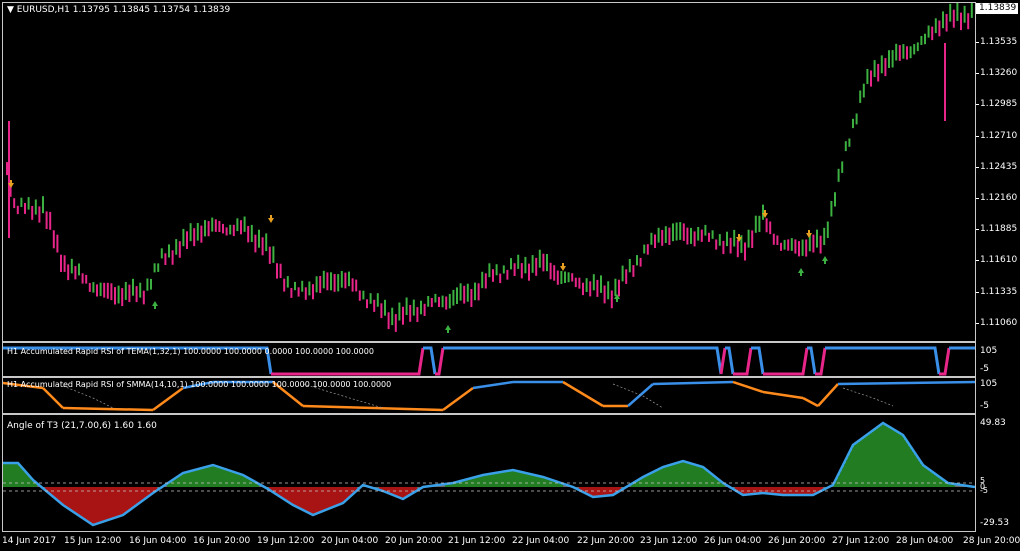 This screenshot has width=1020, height=551. I want to click on price-tick-label: 1.12710, so click(999, 135).